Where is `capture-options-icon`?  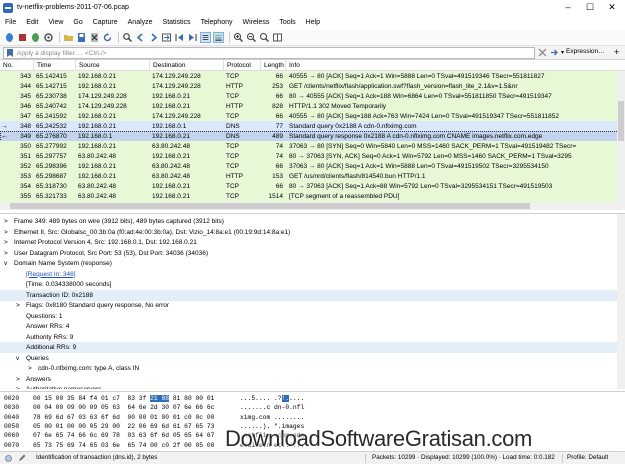 capture-options-icon is located at coordinates (48, 37).